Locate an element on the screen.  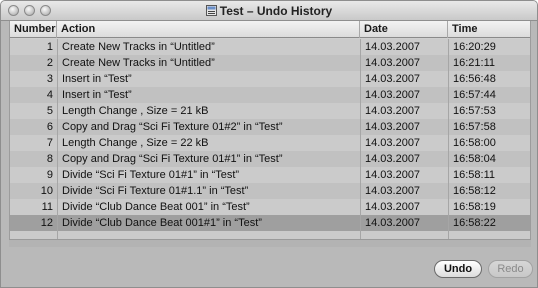
cell-time: 16:58:19 is located at coordinates (474, 207).